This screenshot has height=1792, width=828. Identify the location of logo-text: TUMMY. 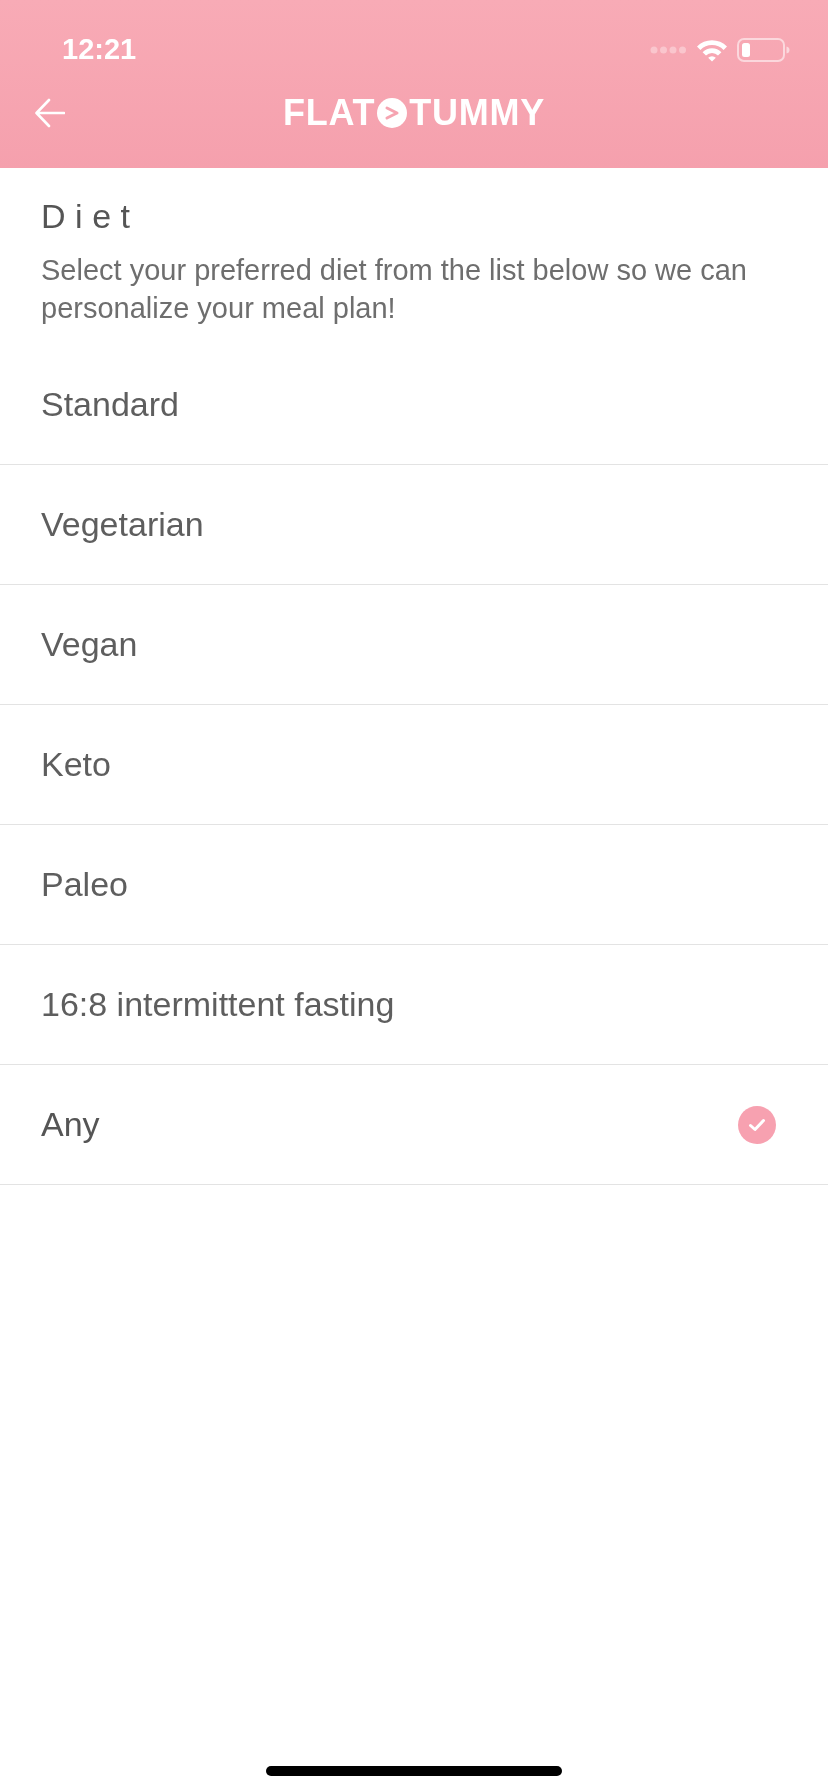
(477, 113).